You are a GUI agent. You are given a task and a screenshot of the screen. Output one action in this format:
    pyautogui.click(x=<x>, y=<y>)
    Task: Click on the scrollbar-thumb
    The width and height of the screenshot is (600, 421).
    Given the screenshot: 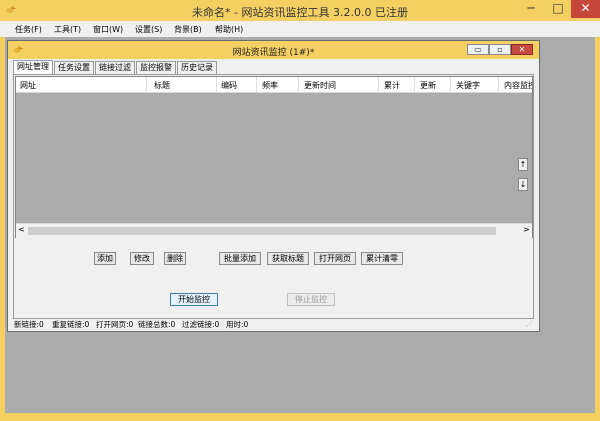 What is the action you would take?
    pyautogui.click(x=262, y=231)
    